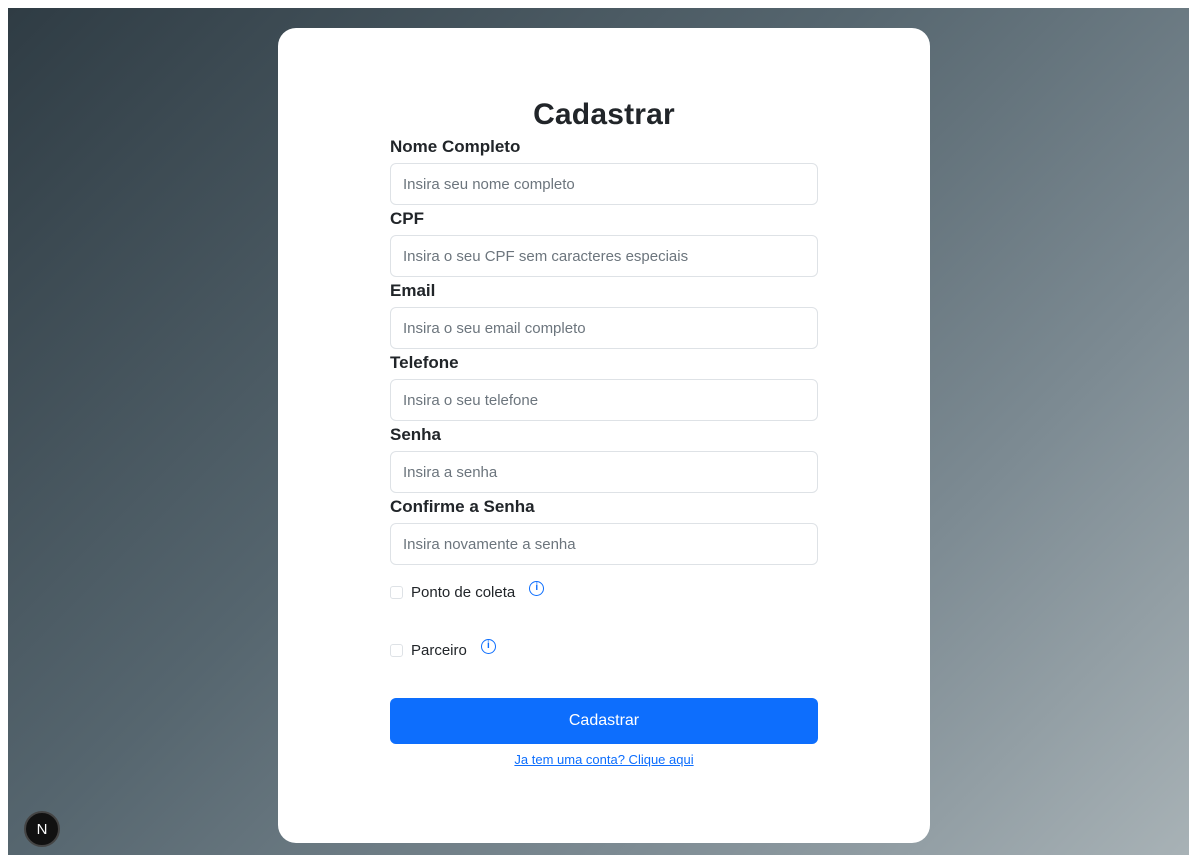 The width and height of the screenshot is (1189, 855). Describe the element at coordinates (604, 721) in the screenshot. I see `register-button: Cadastrar` at that location.